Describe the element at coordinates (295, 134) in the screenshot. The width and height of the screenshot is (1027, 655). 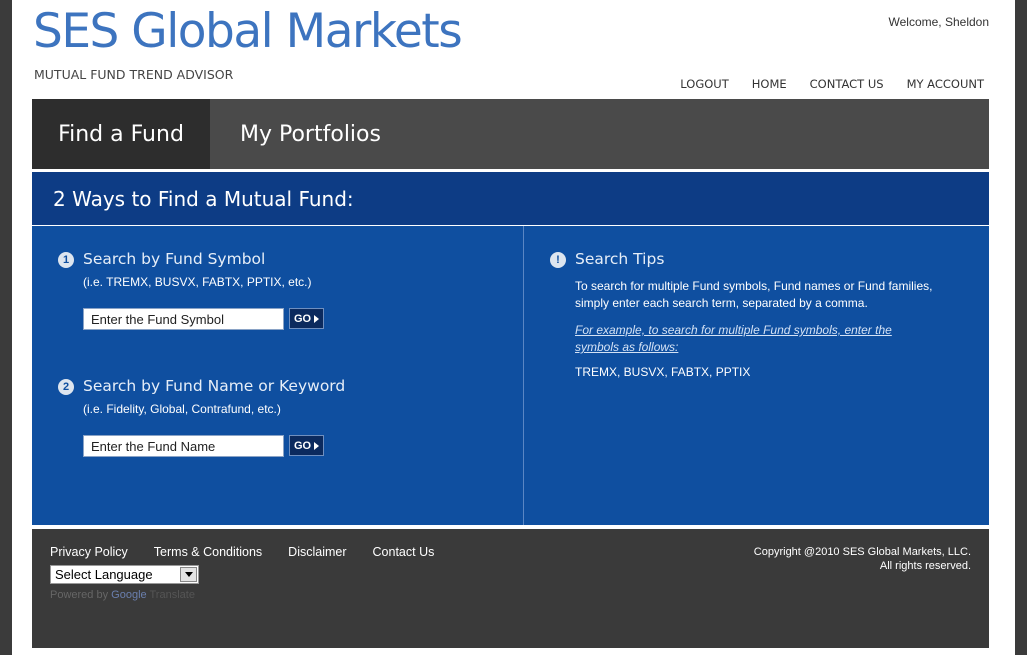
I see `tab-my-portfolios: My Portfolios` at that location.